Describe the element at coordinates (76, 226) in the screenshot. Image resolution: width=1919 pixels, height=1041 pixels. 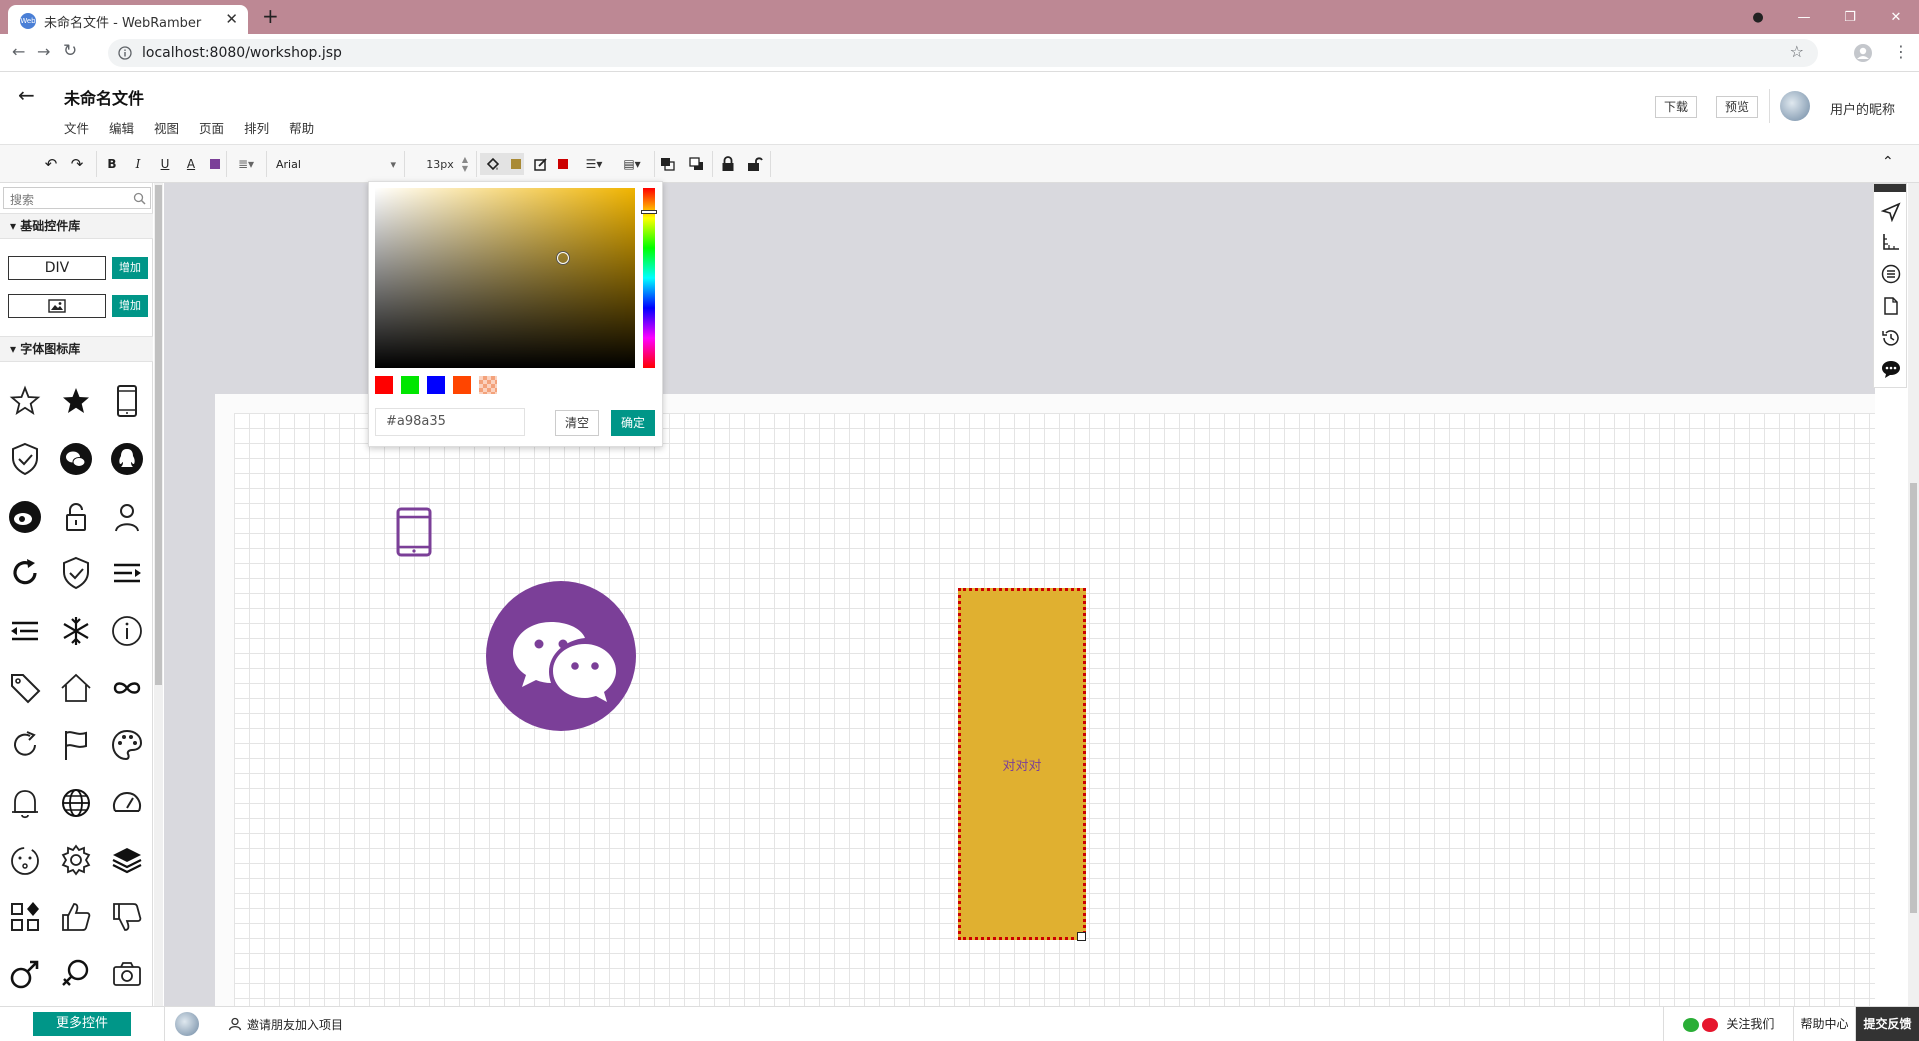
I see `section-basic-components: ▾ 基础控件库` at that location.